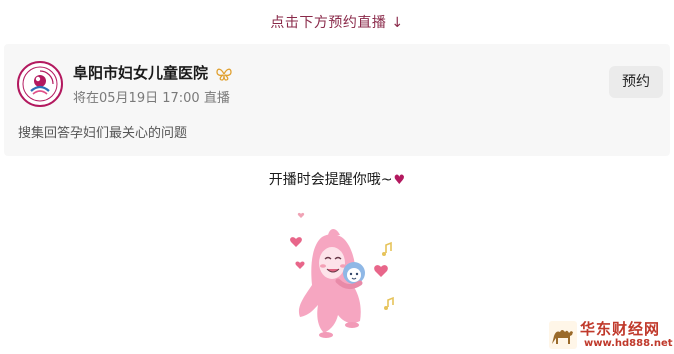  I want to click on watermark-title: 华东财经网, so click(620, 329).